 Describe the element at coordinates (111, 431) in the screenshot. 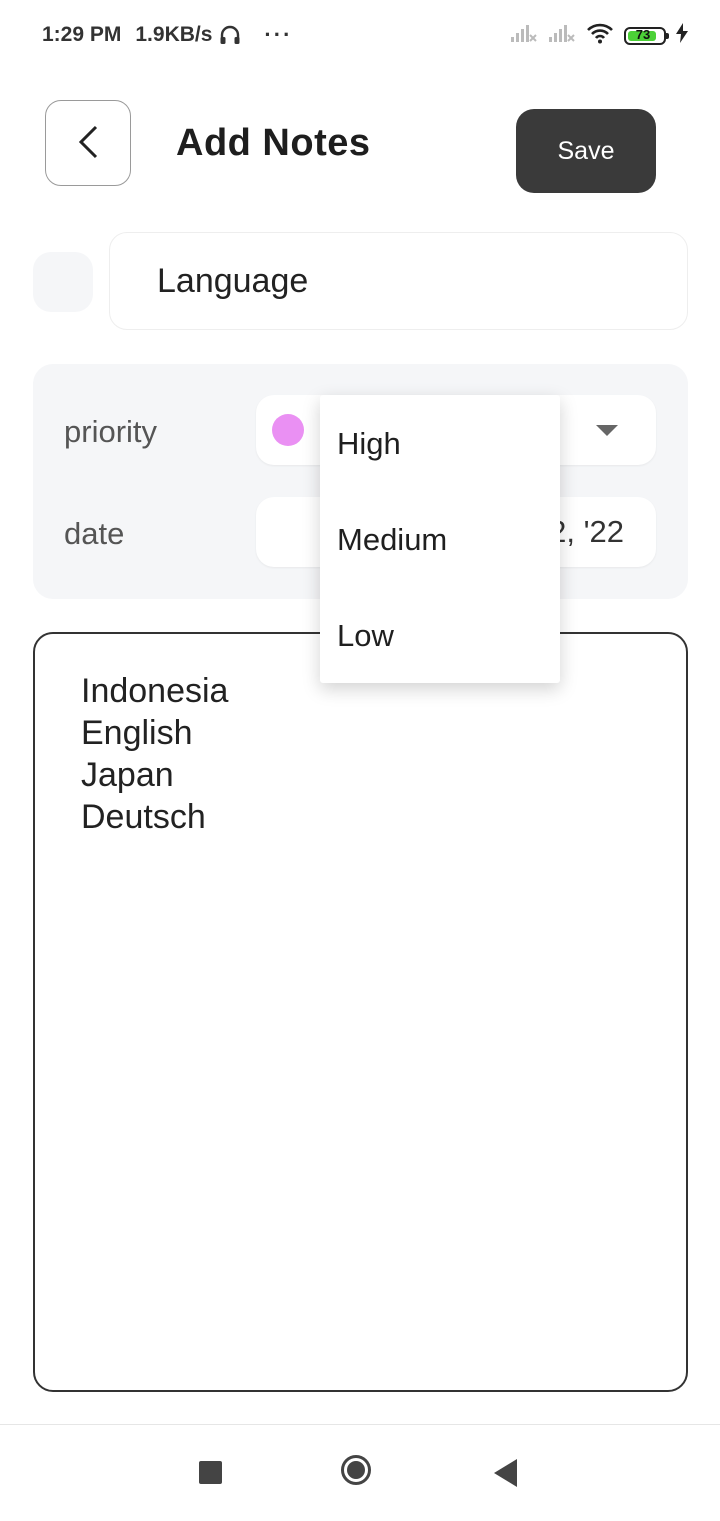

I see `priority-label: priority` at that location.